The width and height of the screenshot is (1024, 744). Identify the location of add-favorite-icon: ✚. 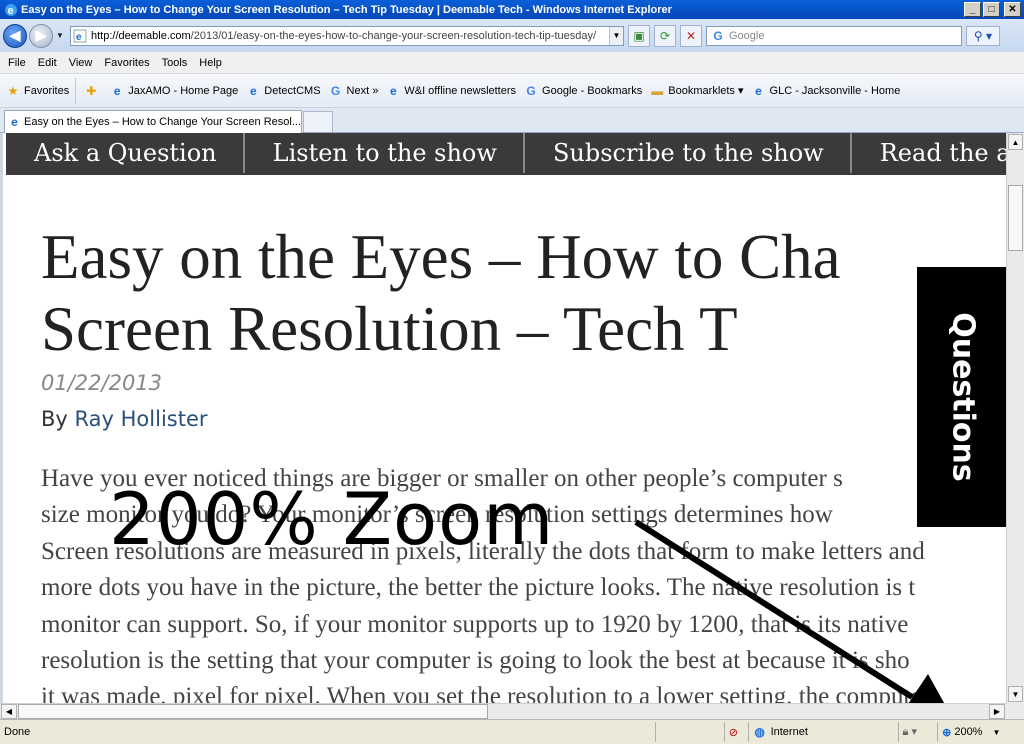
(91, 90).